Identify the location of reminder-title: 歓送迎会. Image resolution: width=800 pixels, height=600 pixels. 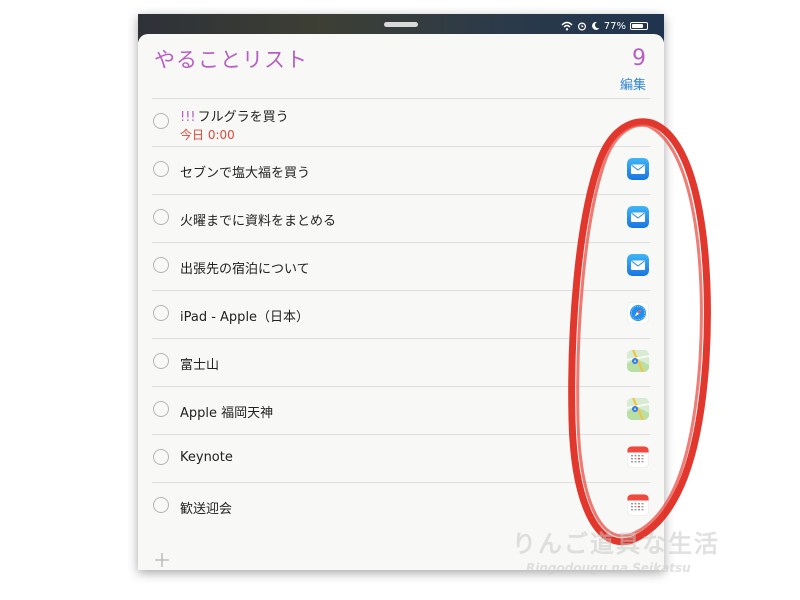
(206, 507).